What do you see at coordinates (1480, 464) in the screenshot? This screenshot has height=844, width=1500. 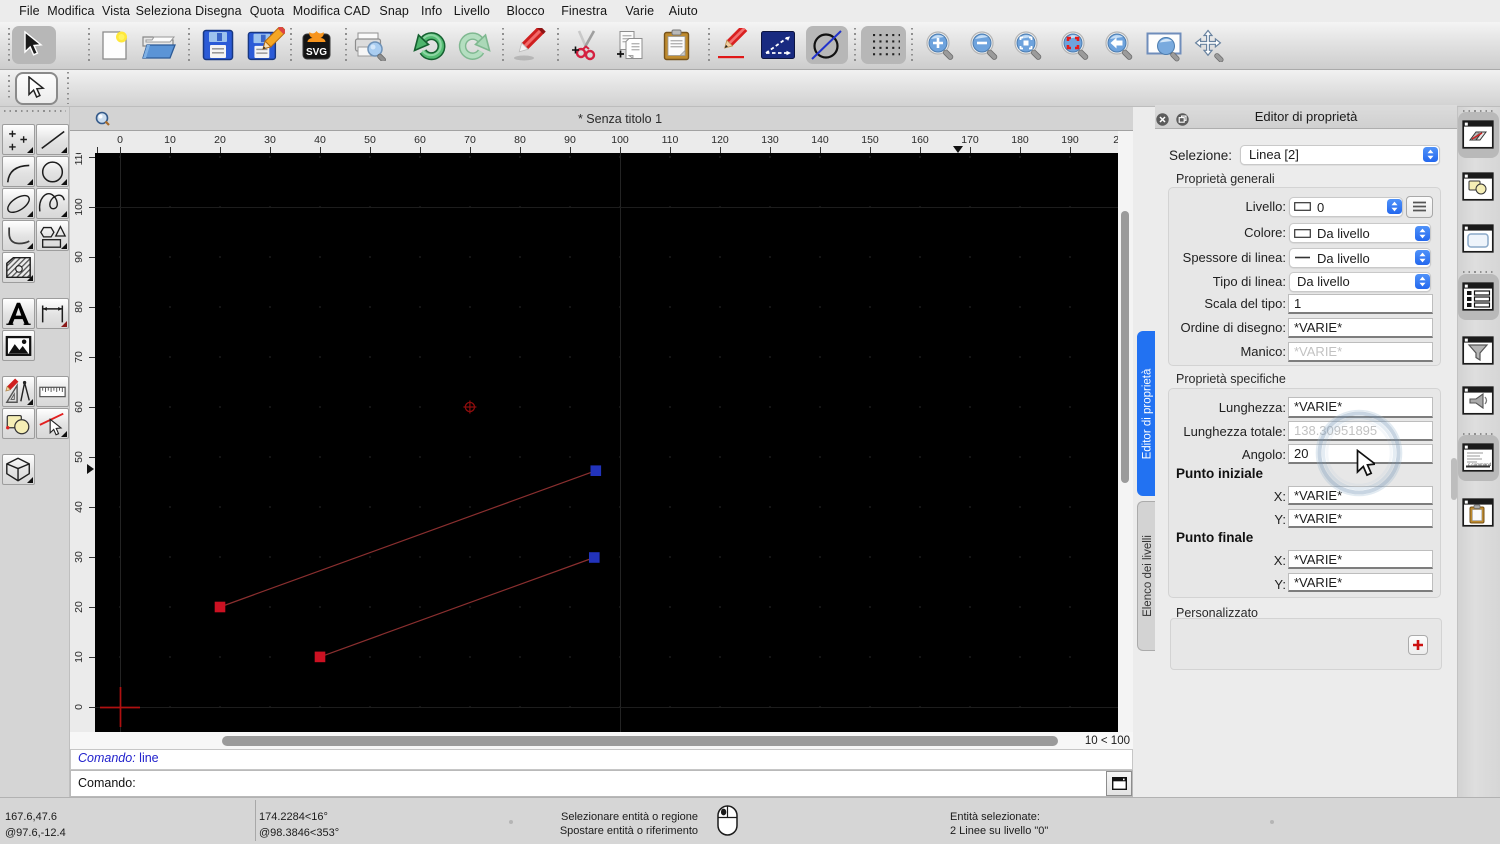 I see `svg-text: c command` at bounding box center [1480, 464].